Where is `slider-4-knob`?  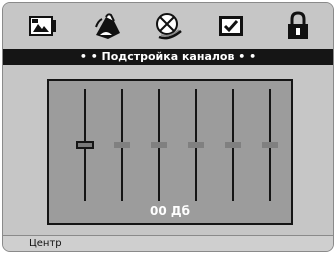
slider-4-knob is located at coordinates (196, 145).